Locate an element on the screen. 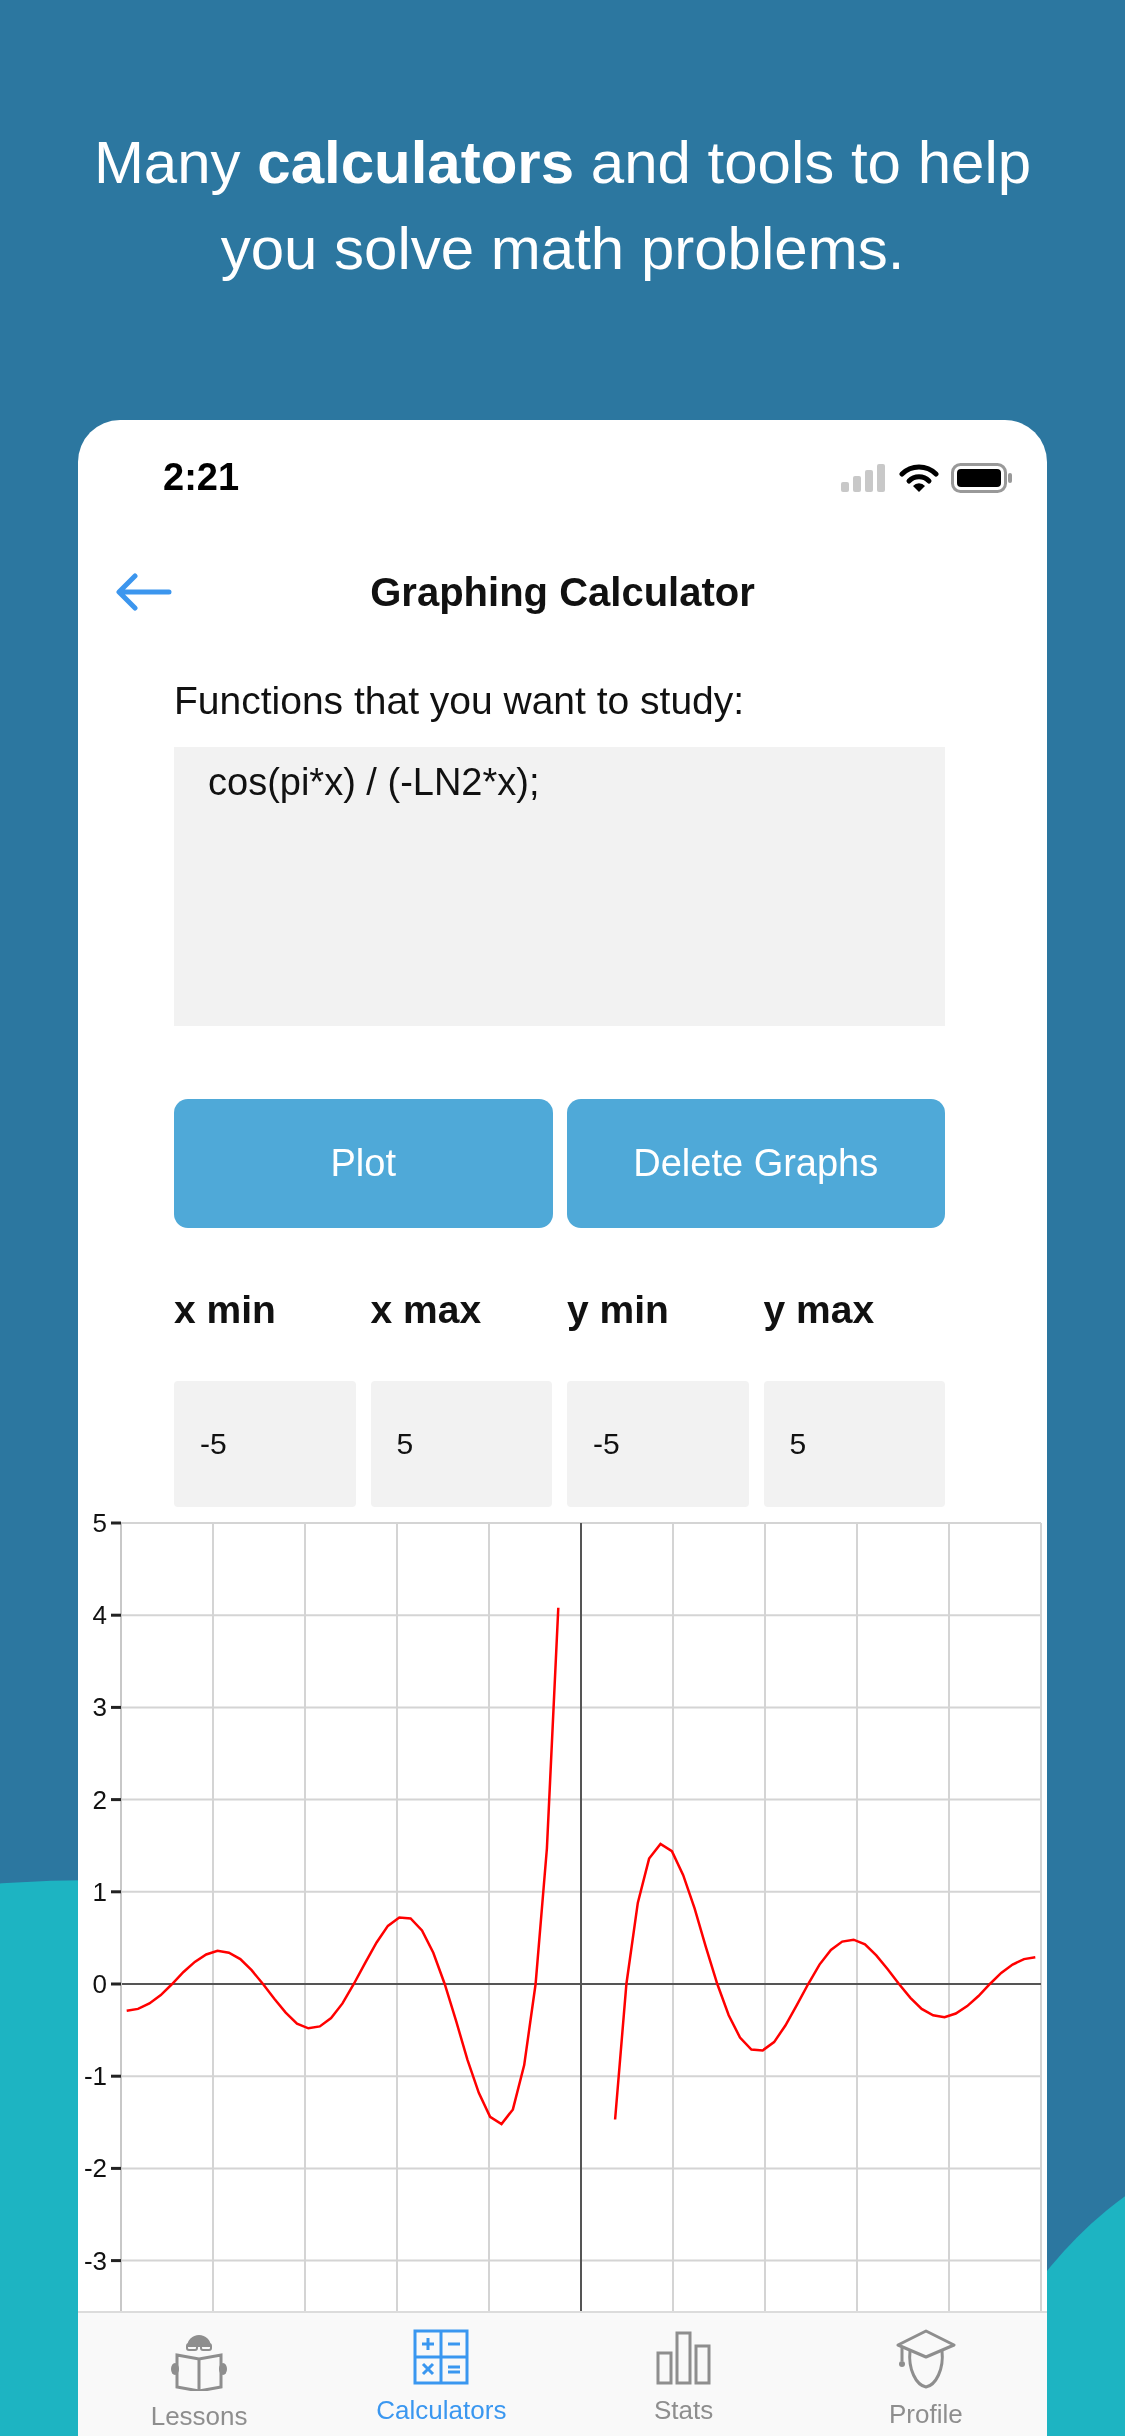 The height and width of the screenshot is (2436, 1125). headline: Many calculators and tools to help you solve math problems. is located at coordinates (562, 206).